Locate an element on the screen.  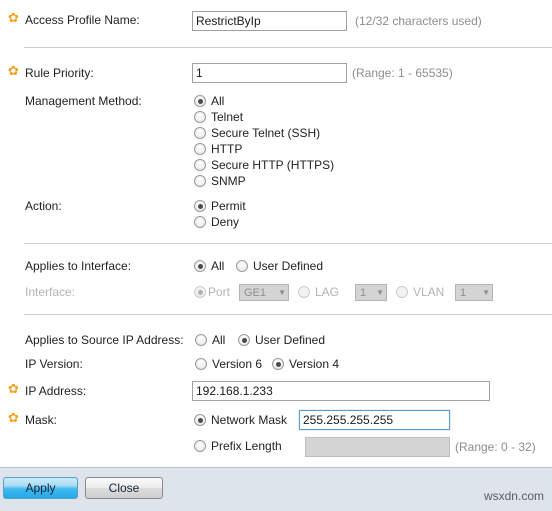
ip-version-option-v6: Version 6 is located at coordinates (228, 364).